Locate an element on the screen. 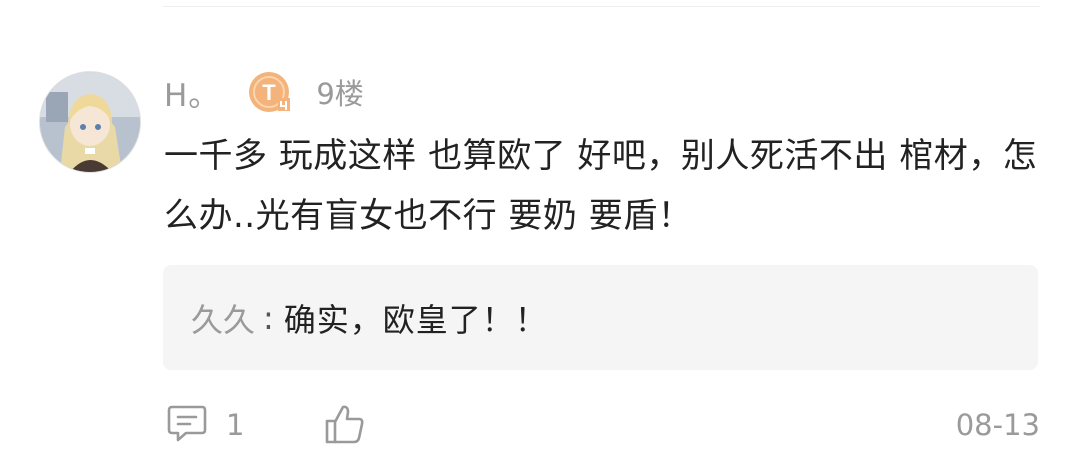  comment-count: 1 is located at coordinates (235, 425).